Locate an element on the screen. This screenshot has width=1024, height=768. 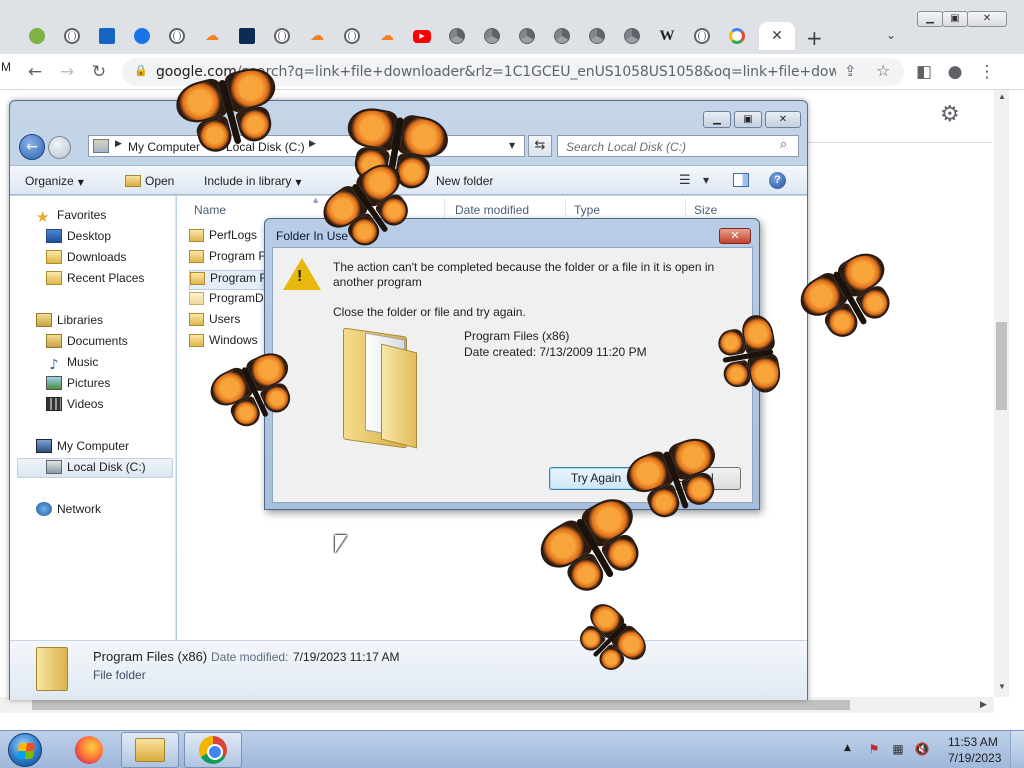
chrome-minimize-button: ▁ is located at coordinates (930, 19).